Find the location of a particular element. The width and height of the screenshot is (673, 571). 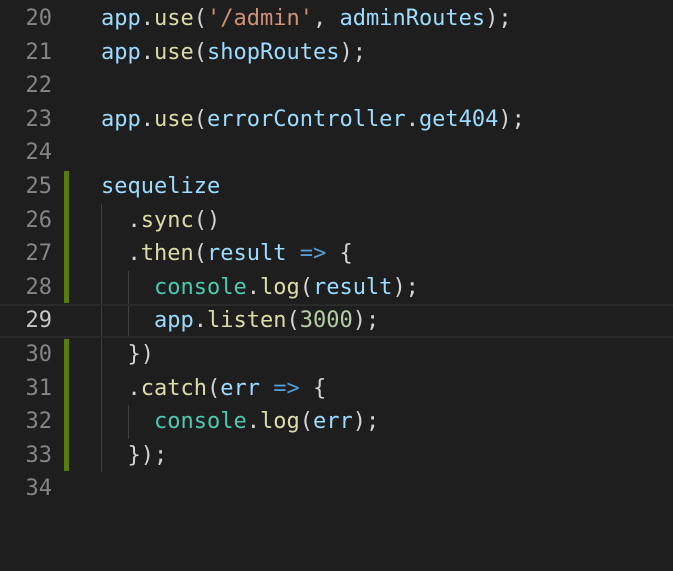

code-line: 34 is located at coordinates (336, 489).